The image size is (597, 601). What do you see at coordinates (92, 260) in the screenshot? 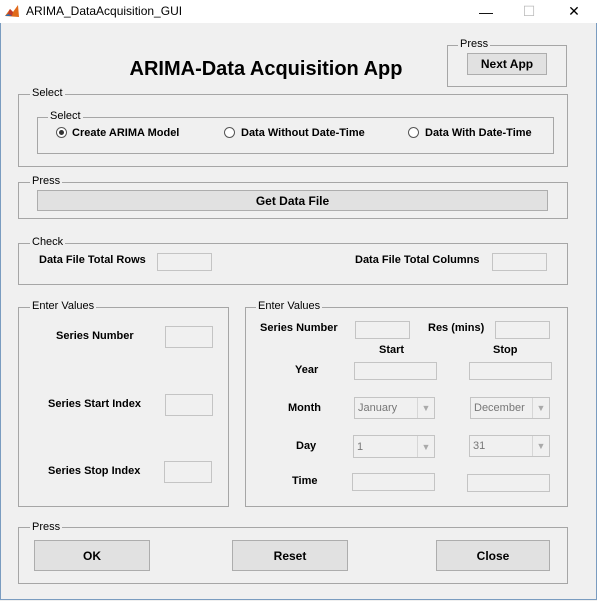
I see `total-rows-label: Data File Total Rows` at bounding box center [92, 260].